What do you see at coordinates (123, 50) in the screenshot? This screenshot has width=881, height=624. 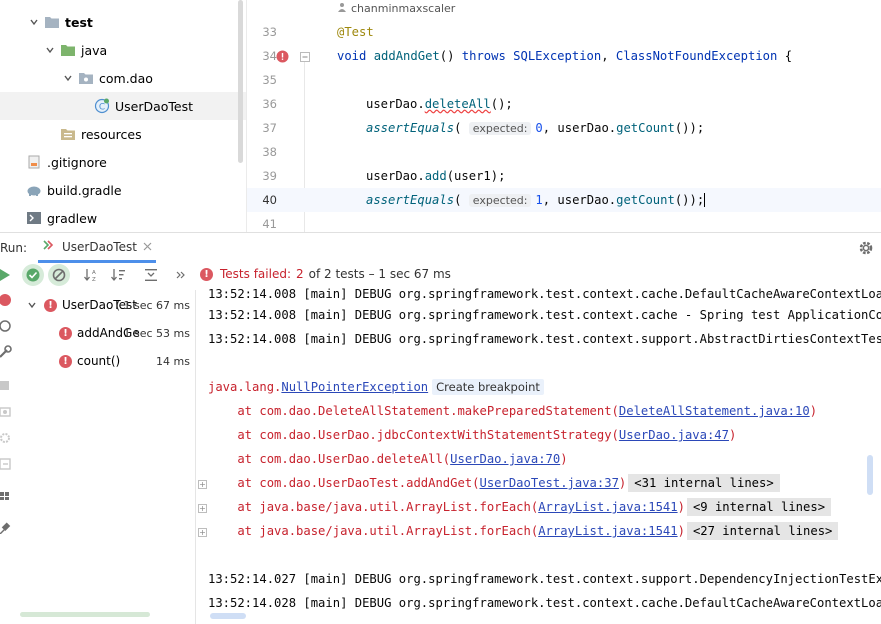 I see `tree-item-java: java` at bounding box center [123, 50].